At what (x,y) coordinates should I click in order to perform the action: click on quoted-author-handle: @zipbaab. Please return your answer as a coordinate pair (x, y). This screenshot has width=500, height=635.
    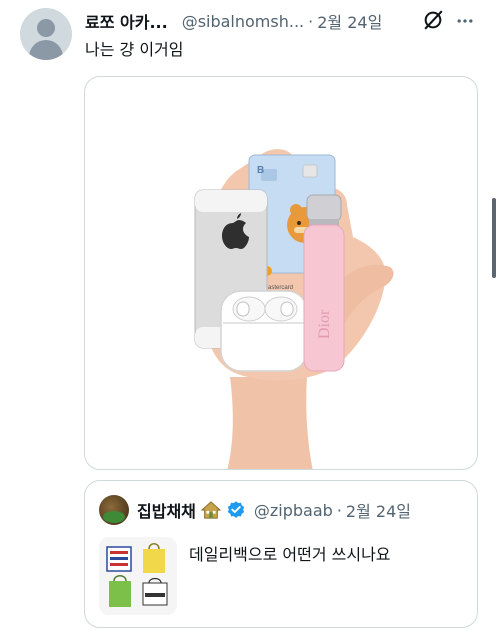
    Looking at the image, I should click on (293, 510).